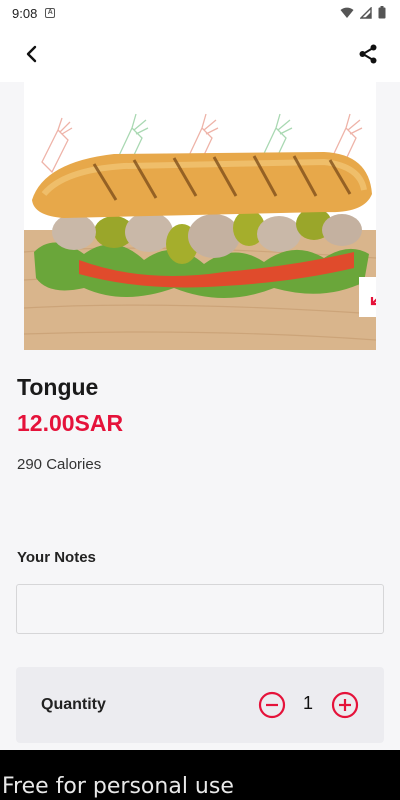  Describe the element at coordinates (382, 12) in the screenshot. I see `battery-icon` at that location.